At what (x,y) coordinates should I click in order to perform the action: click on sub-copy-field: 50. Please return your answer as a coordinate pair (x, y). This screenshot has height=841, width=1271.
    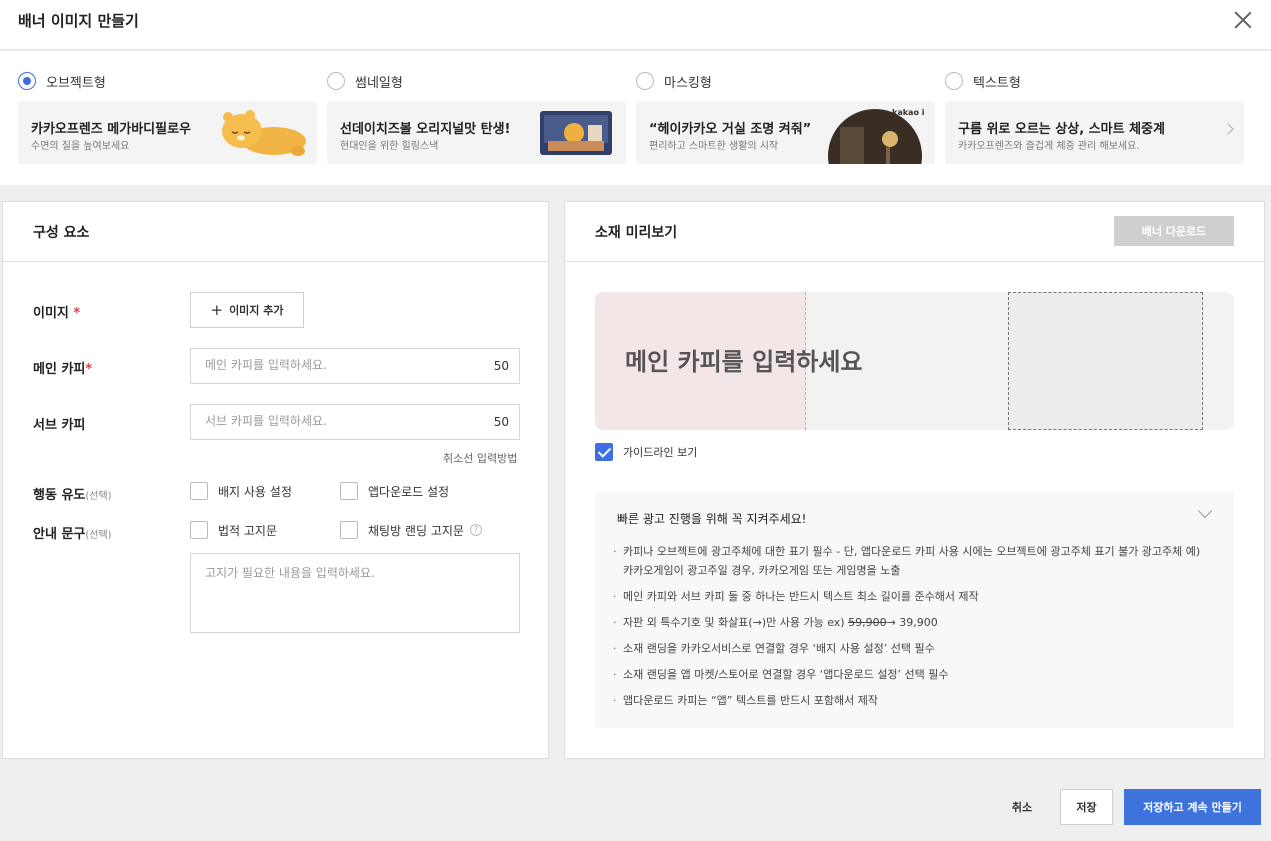
    Looking at the image, I should click on (355, 422).